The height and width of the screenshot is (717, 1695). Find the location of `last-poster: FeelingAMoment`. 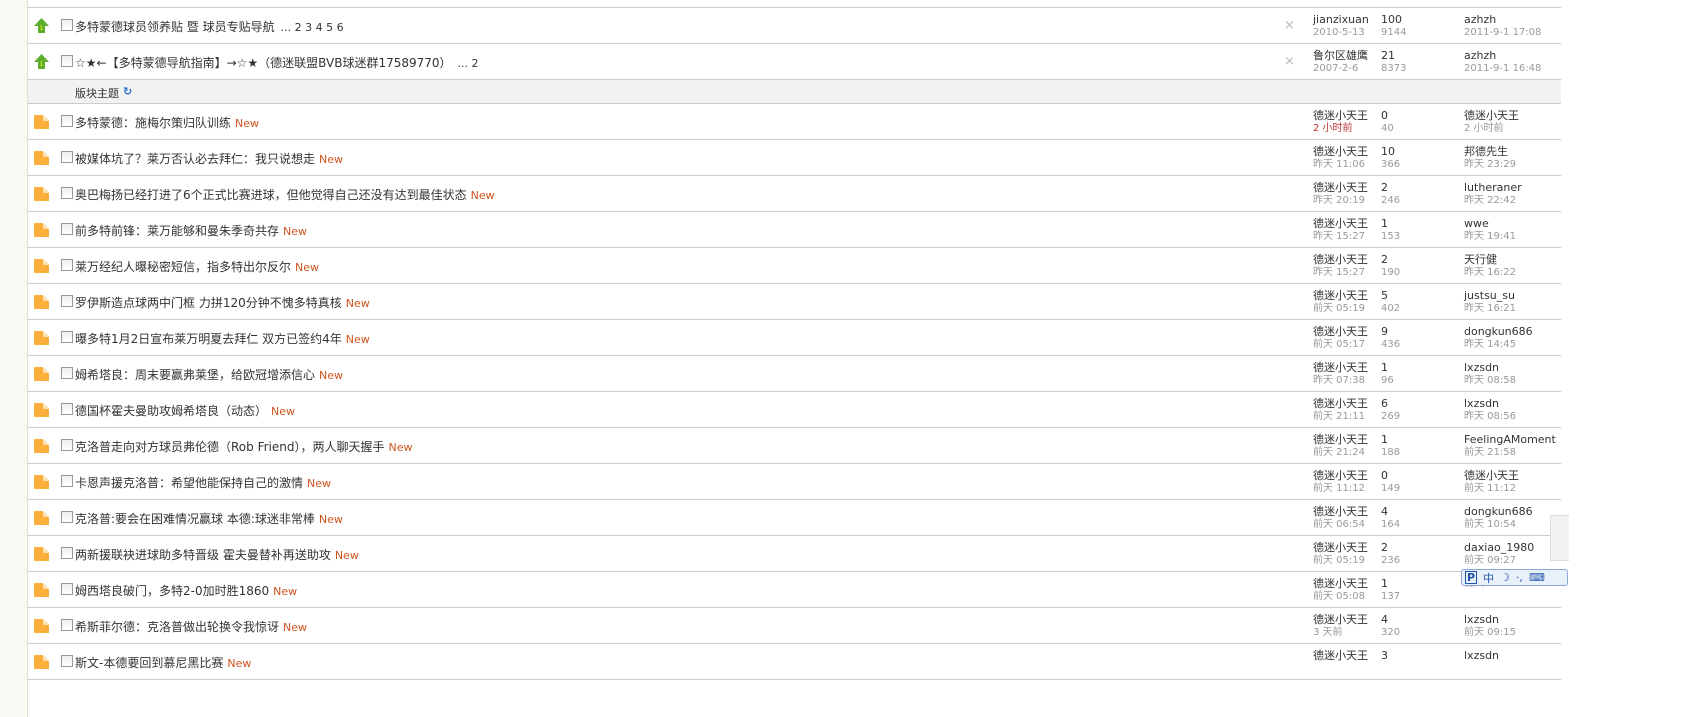

last-poster: FeelingAMoment is located at coordinates (1510, 439).